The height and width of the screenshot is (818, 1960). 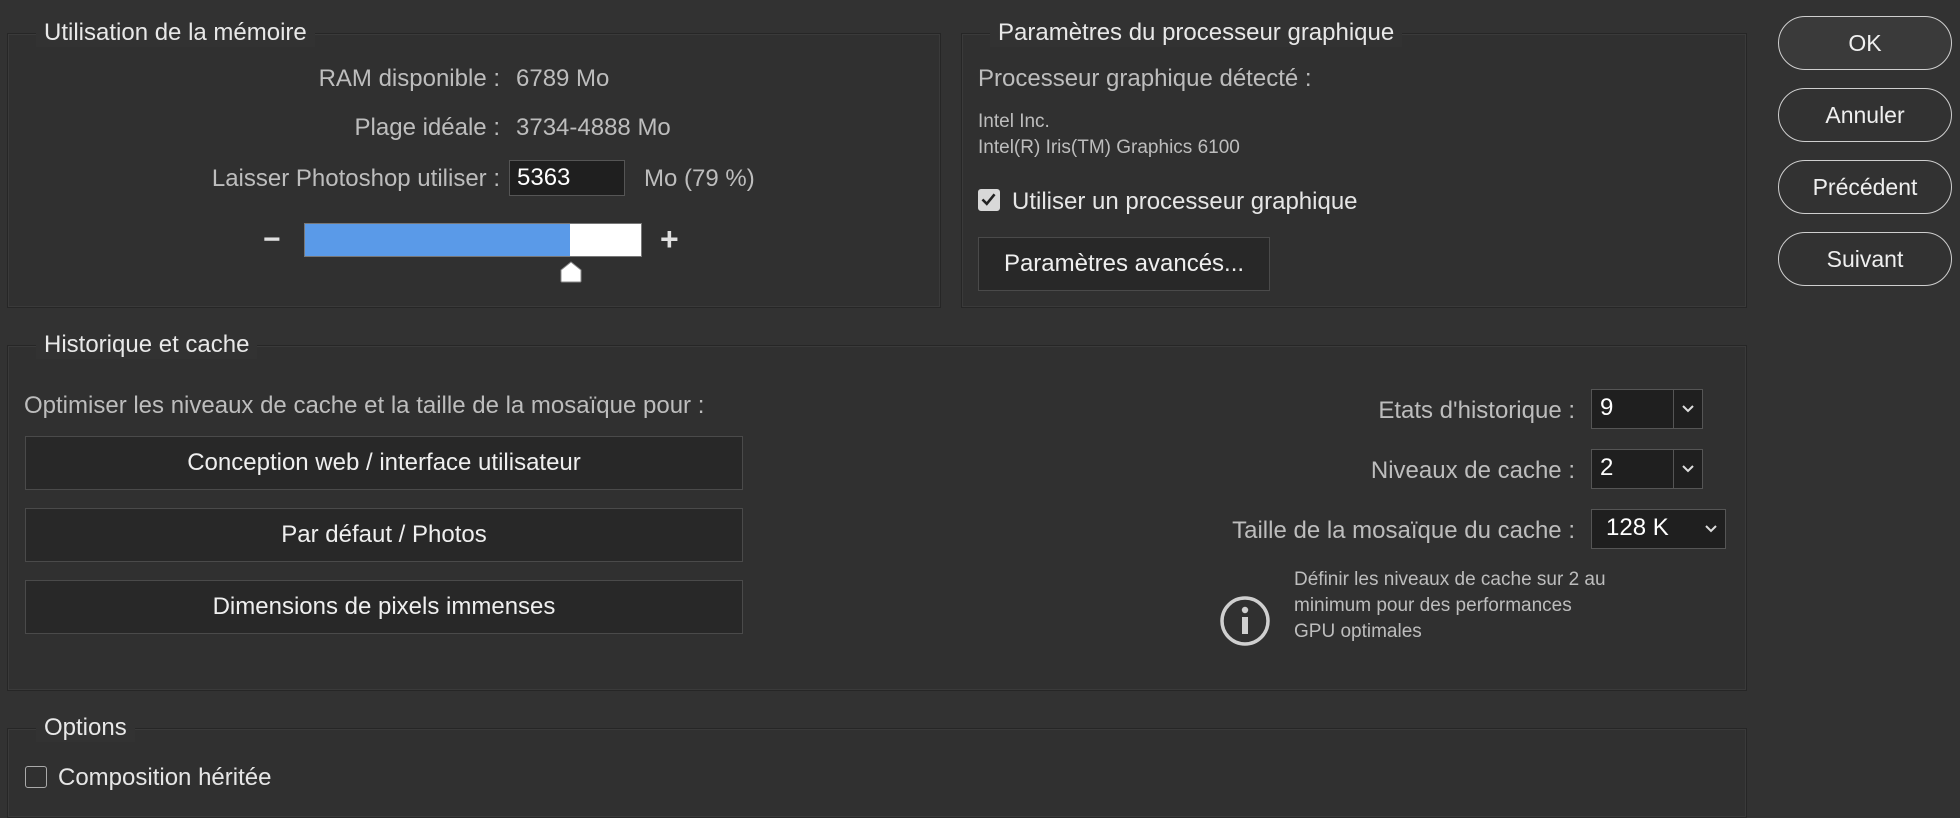 I want to click on history-states-combo: 9, so click(x=1647, y=409).